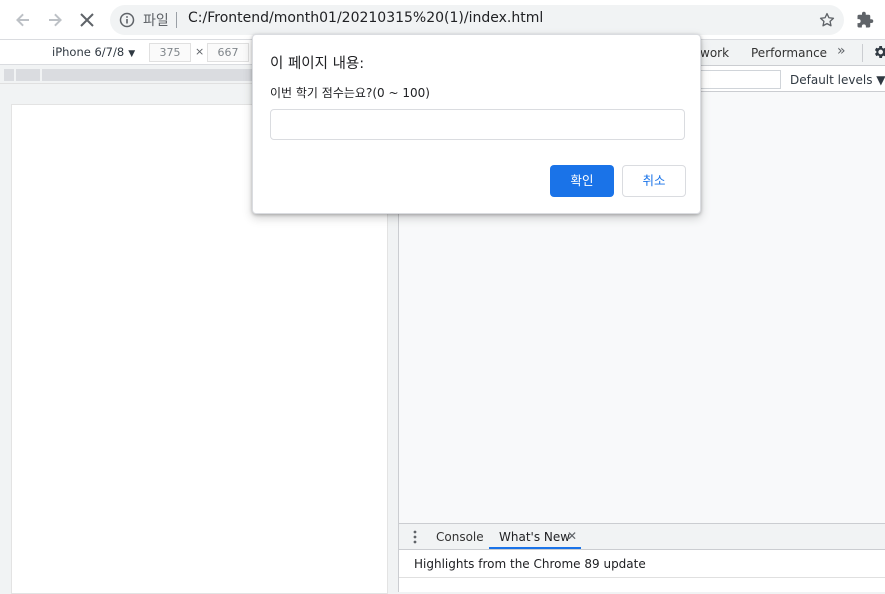 This screenshot has height=594, width=885. I want to click on dialog-message: 이번 학기 점수는요?(0 ~ 100), so click(350, 93).